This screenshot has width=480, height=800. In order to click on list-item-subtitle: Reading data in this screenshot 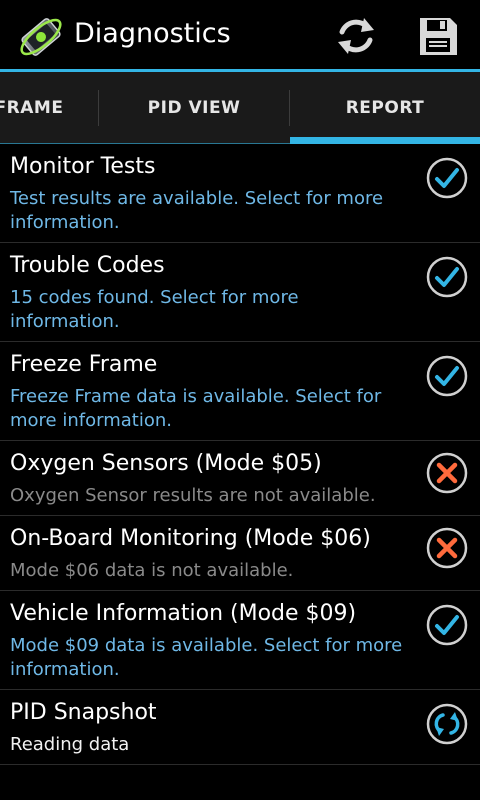, I will do `click(70, 744)`.